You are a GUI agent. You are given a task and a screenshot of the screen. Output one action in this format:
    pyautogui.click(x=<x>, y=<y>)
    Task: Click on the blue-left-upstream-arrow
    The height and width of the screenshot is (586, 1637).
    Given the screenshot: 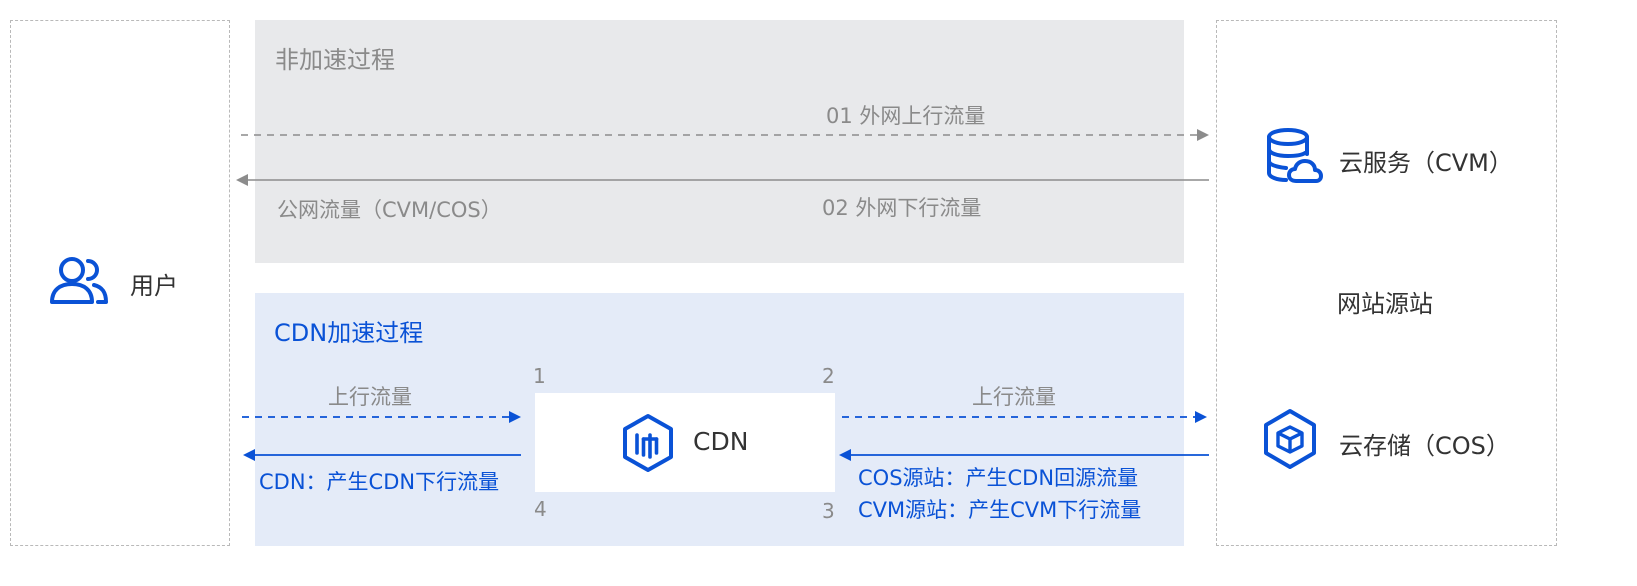 What is the action you would take?
    pyautogui.click(x=381, y=417)
    